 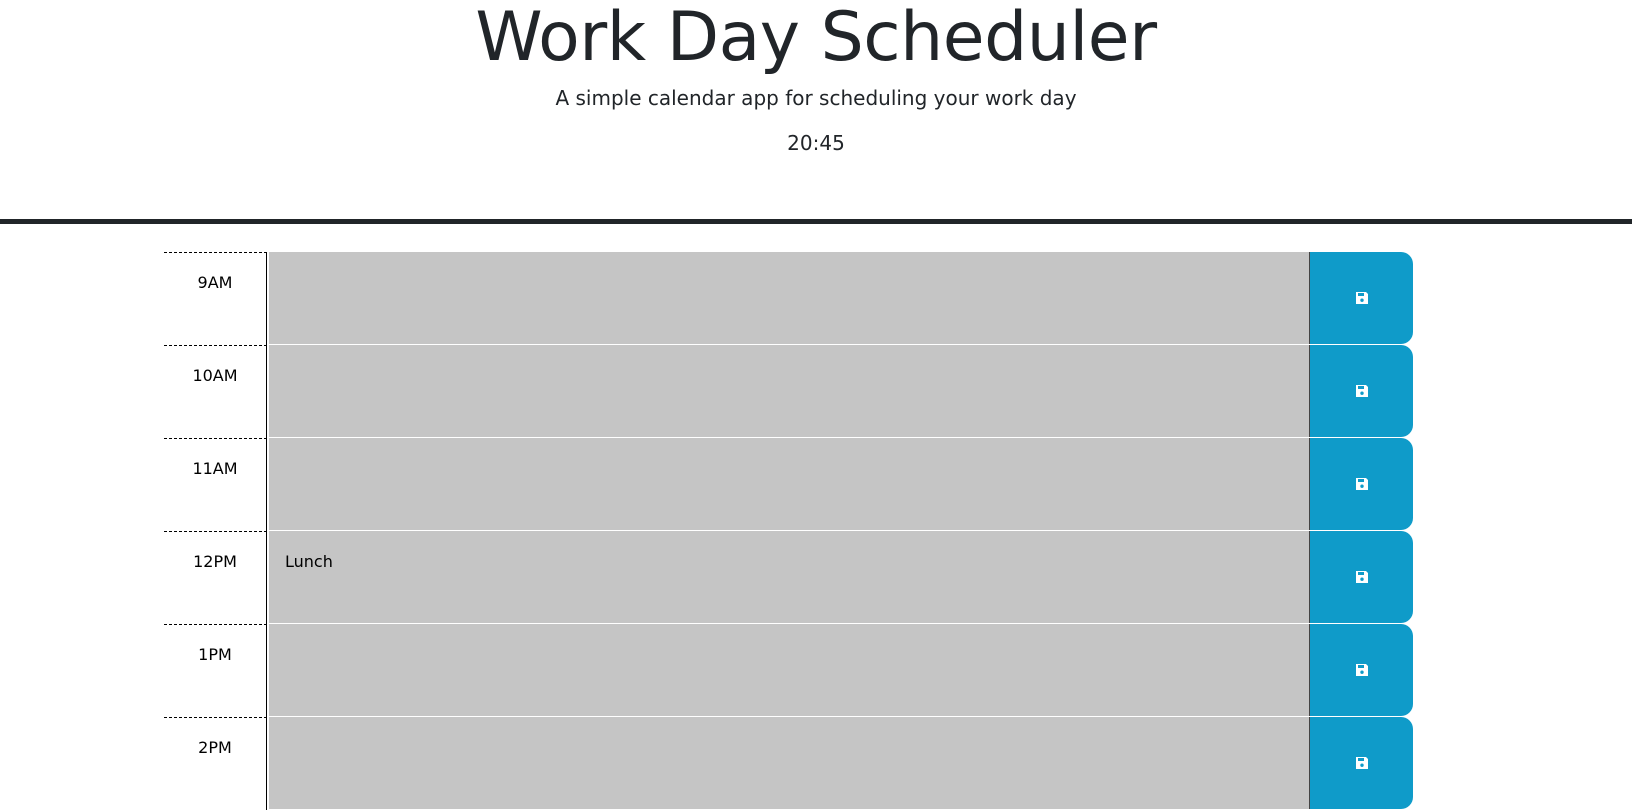 I want to click on time-block-row: 11AM, so click(x=788, y=484).